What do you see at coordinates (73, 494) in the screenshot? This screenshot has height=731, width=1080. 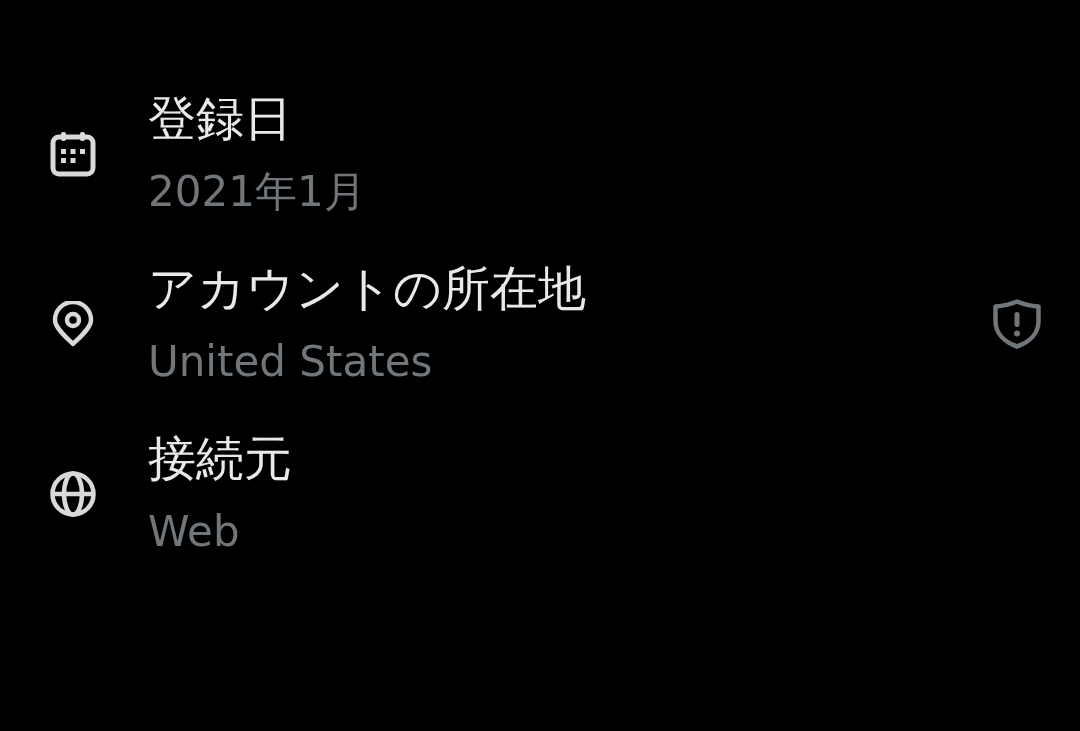 I see `globe-icon` at bounding box center [73, 494].